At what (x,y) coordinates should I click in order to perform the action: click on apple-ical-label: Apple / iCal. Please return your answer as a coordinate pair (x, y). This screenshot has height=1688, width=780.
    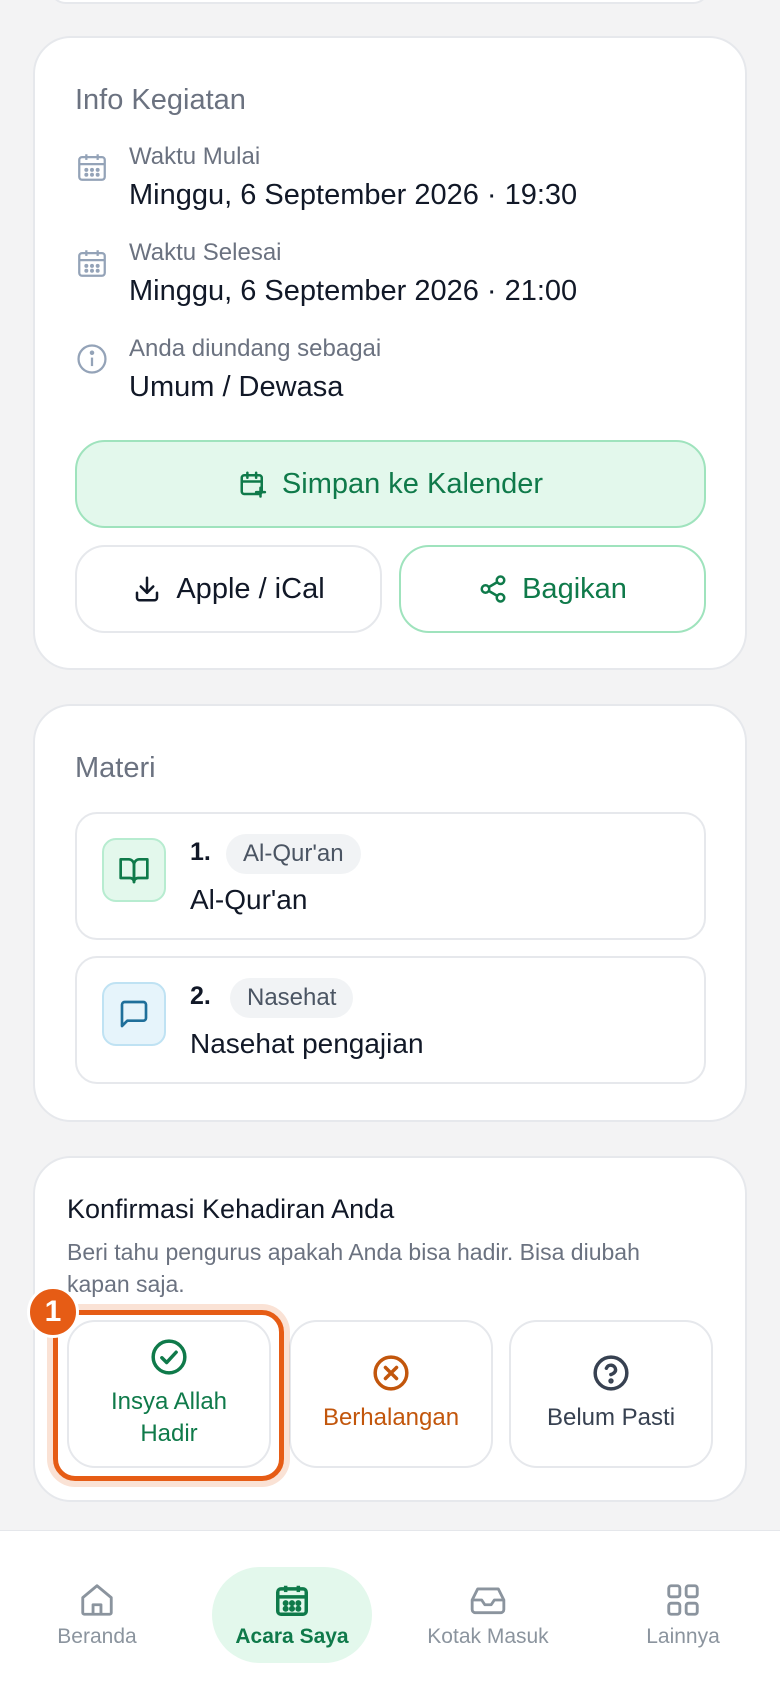
    Looking at the image, I should click on (250, 588).